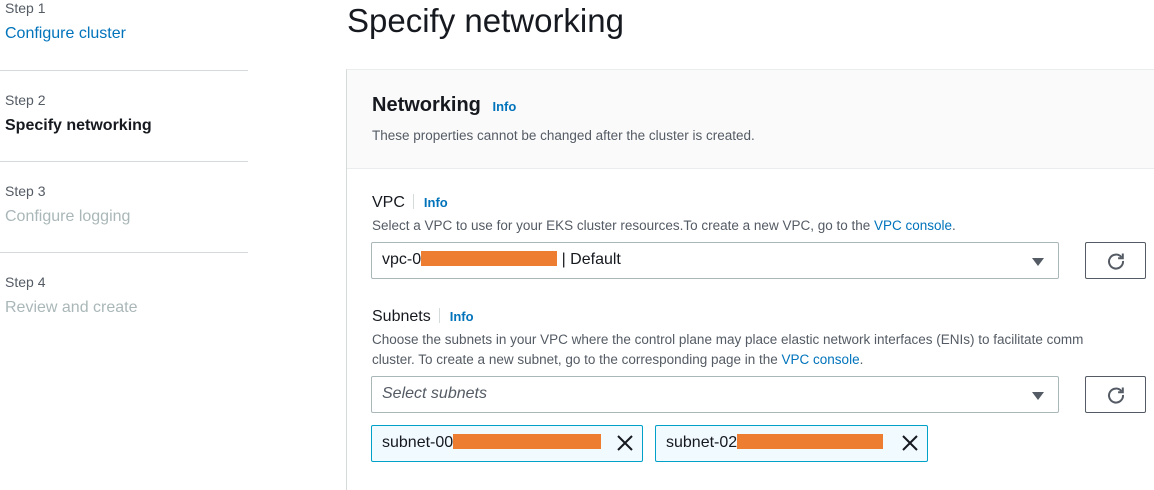 The width and height of the screenshot is (1154, 490). What do you see at coordinates (434, 393) in the screenshot?
I see `subnets-select-placeholder: Select subnets` at bounding box center [434, 393].